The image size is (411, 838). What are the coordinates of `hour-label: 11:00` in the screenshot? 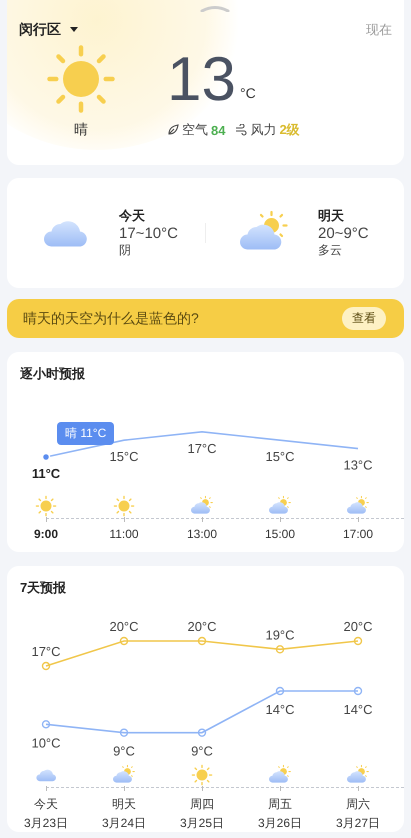 It's located at (124, 534).